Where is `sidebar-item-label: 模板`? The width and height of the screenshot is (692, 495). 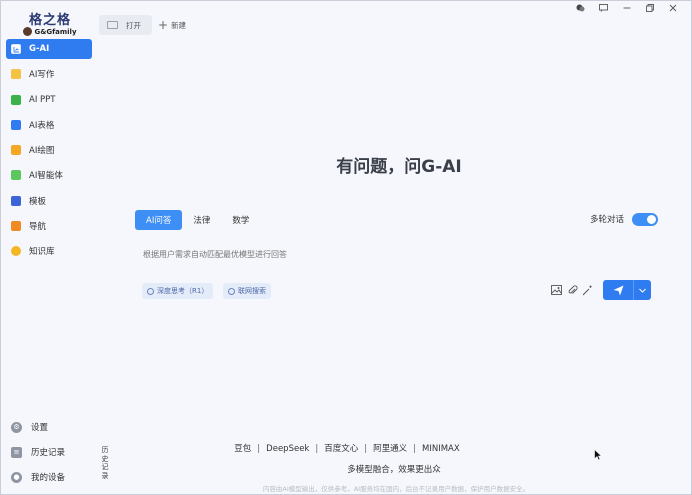
sidebar-item-label: 模板 is located at coordinates (38, 201).